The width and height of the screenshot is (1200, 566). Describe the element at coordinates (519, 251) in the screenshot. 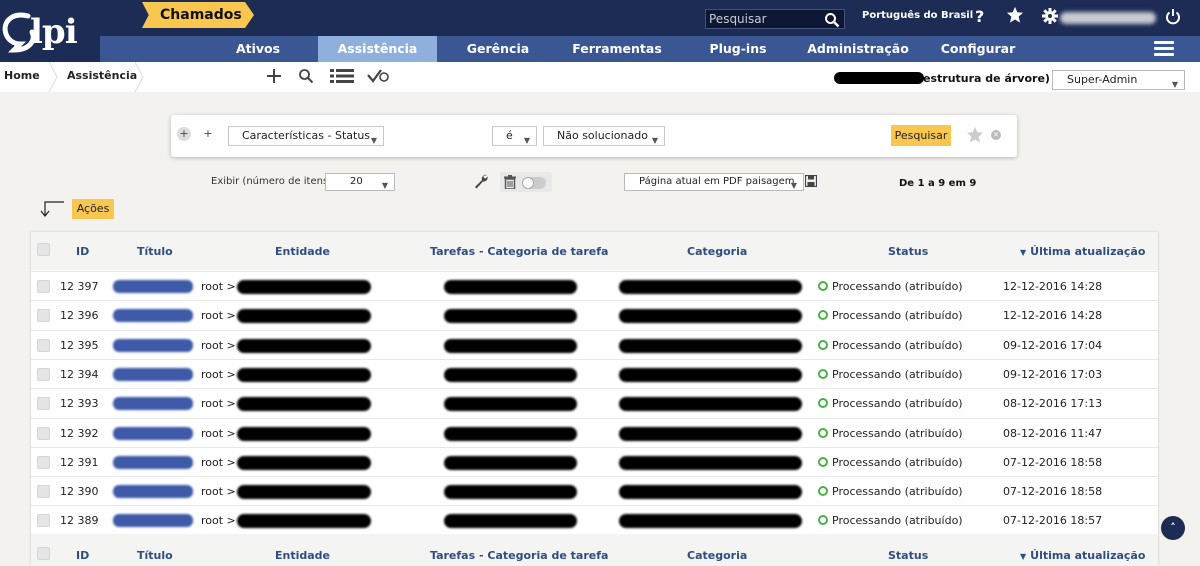

I see `column-header-tasks: Tarefas - Categoria de tarefa` at that location.